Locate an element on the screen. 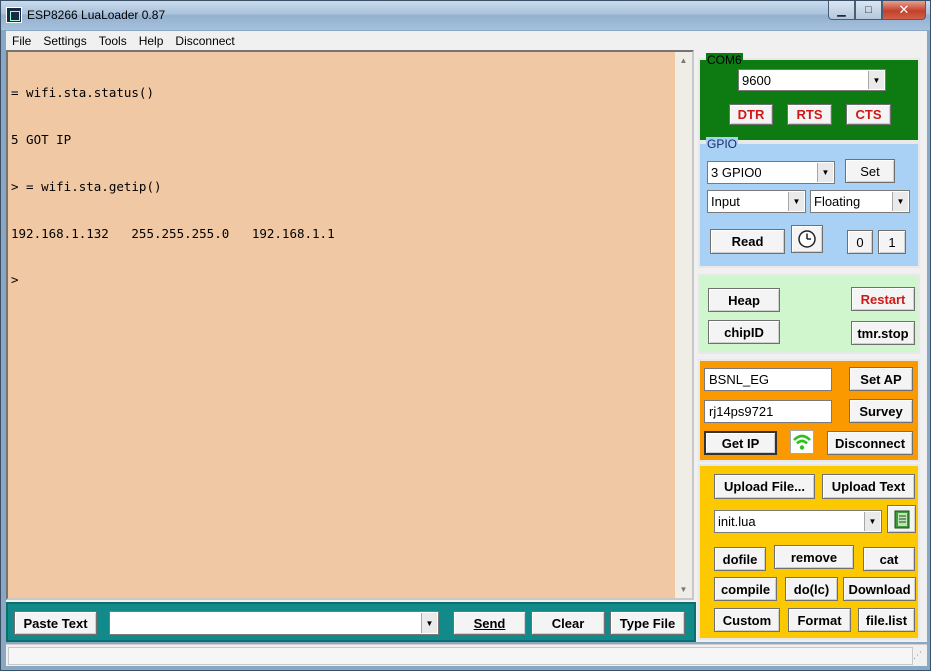  command-bar: Paste Text ▼ Send Clear Type File is located at coordinates (351, 622).